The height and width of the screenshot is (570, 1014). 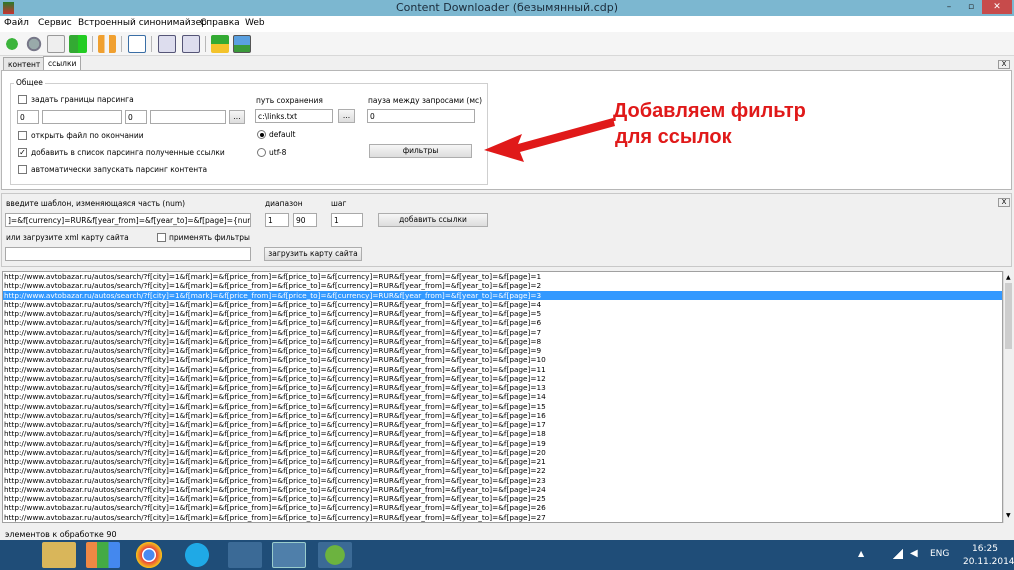 What do you see at coordinates (421, 116) in the screenshot?
I see `pause-input: 0` at bounding box center [421, 116].